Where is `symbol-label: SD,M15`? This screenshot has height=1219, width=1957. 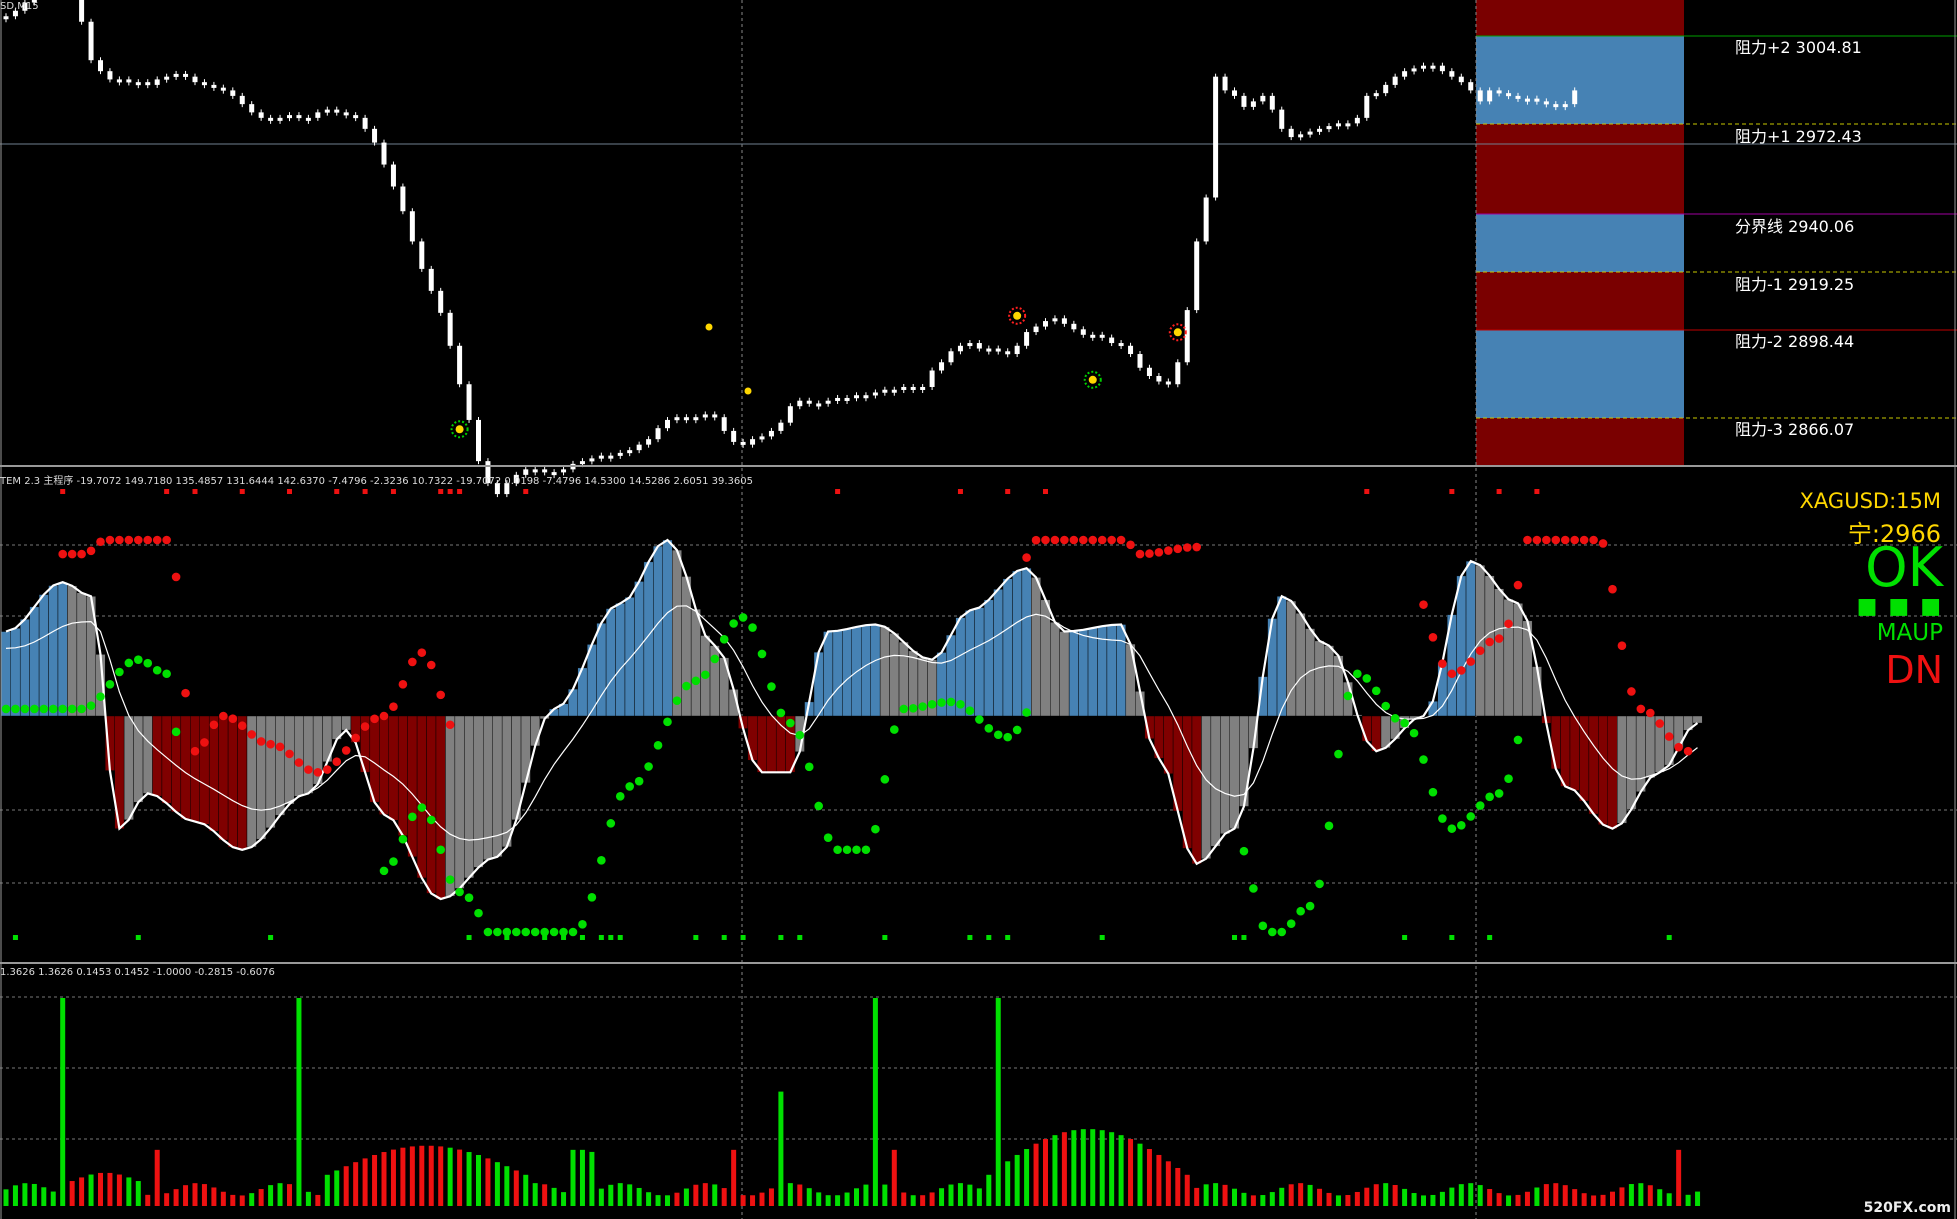
symbol-label: SD,M15 is located at coordinates (19, 6).